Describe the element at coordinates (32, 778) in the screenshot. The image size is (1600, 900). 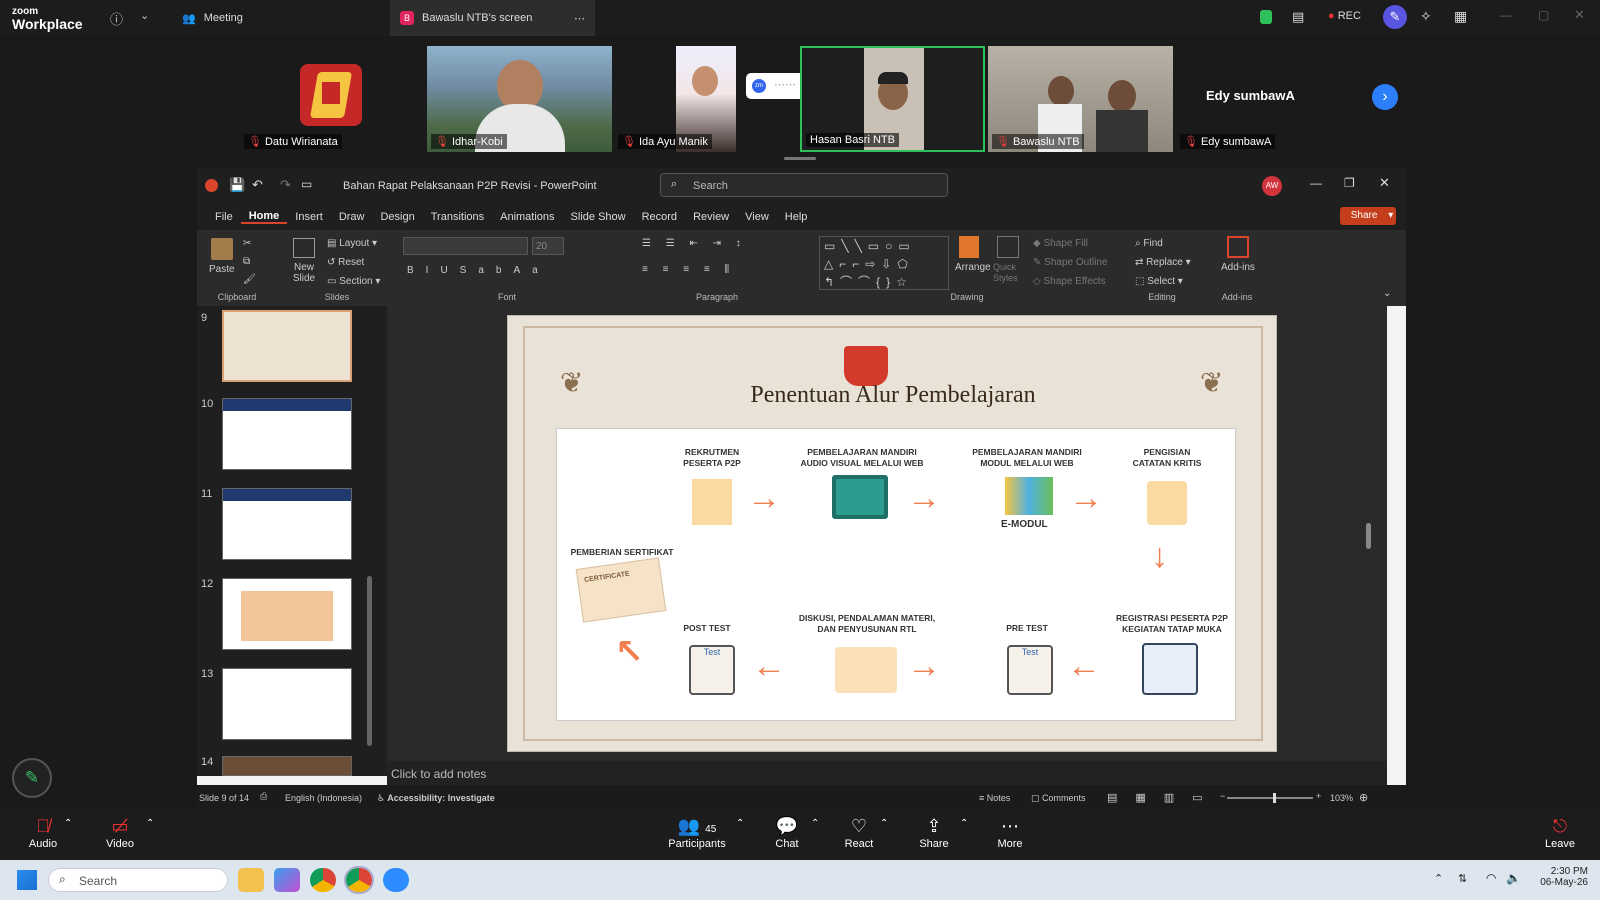
I see `pen-tool-icon: ✎` at that location.